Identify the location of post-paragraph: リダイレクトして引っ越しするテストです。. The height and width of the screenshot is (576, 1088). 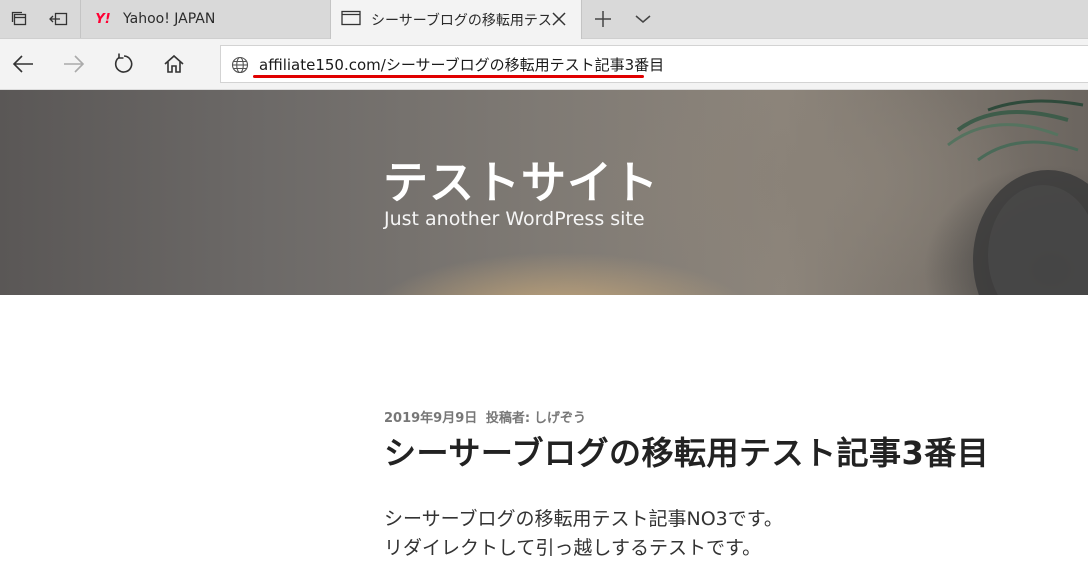
(573, 548).